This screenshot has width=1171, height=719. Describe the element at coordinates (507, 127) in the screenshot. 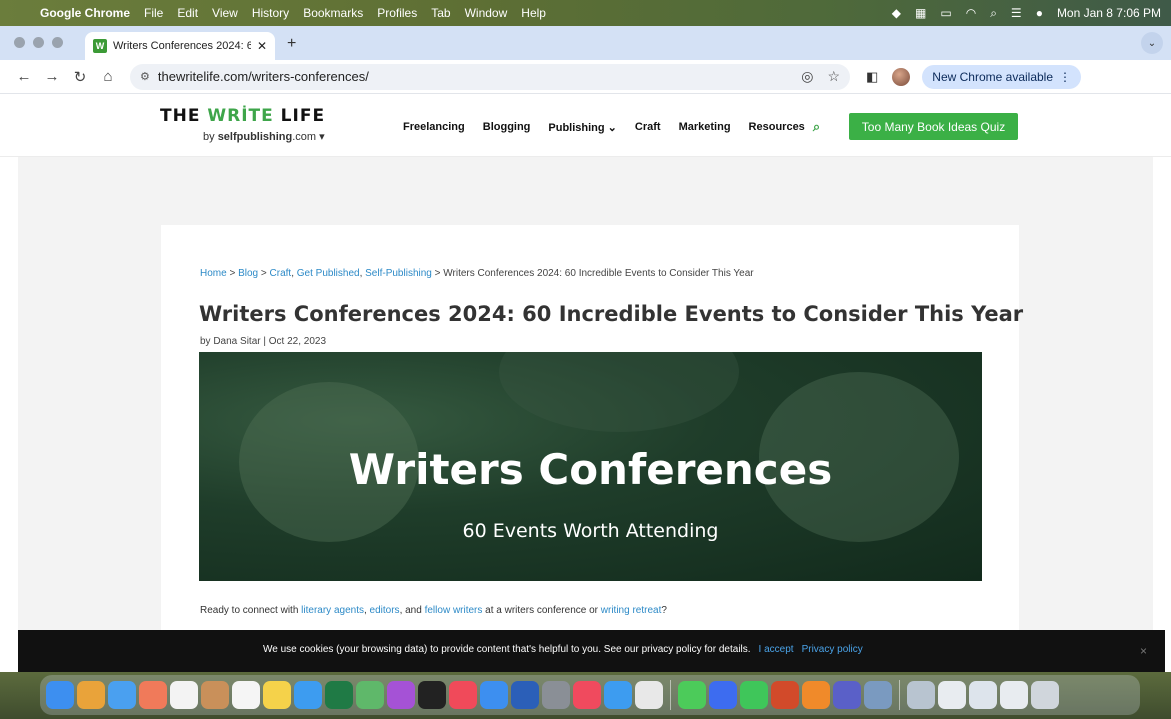

I see `nav-blogging: Blogging` at that location.